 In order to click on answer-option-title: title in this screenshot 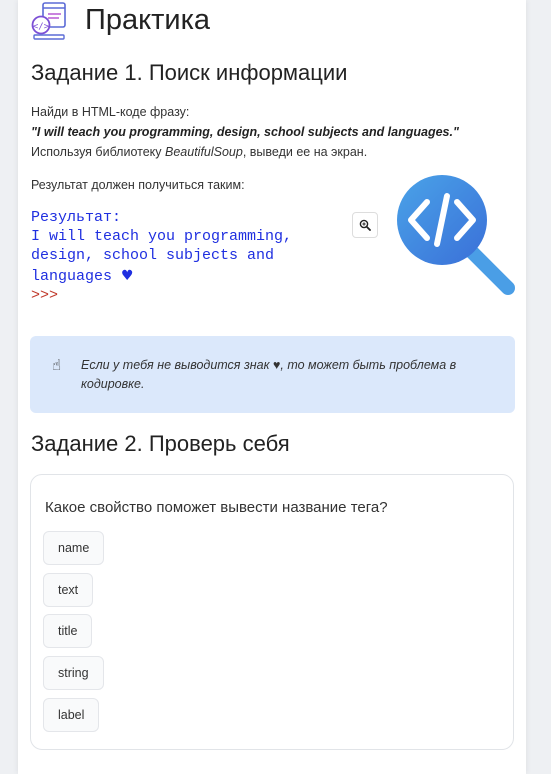, I will do `click(68, 631)`.